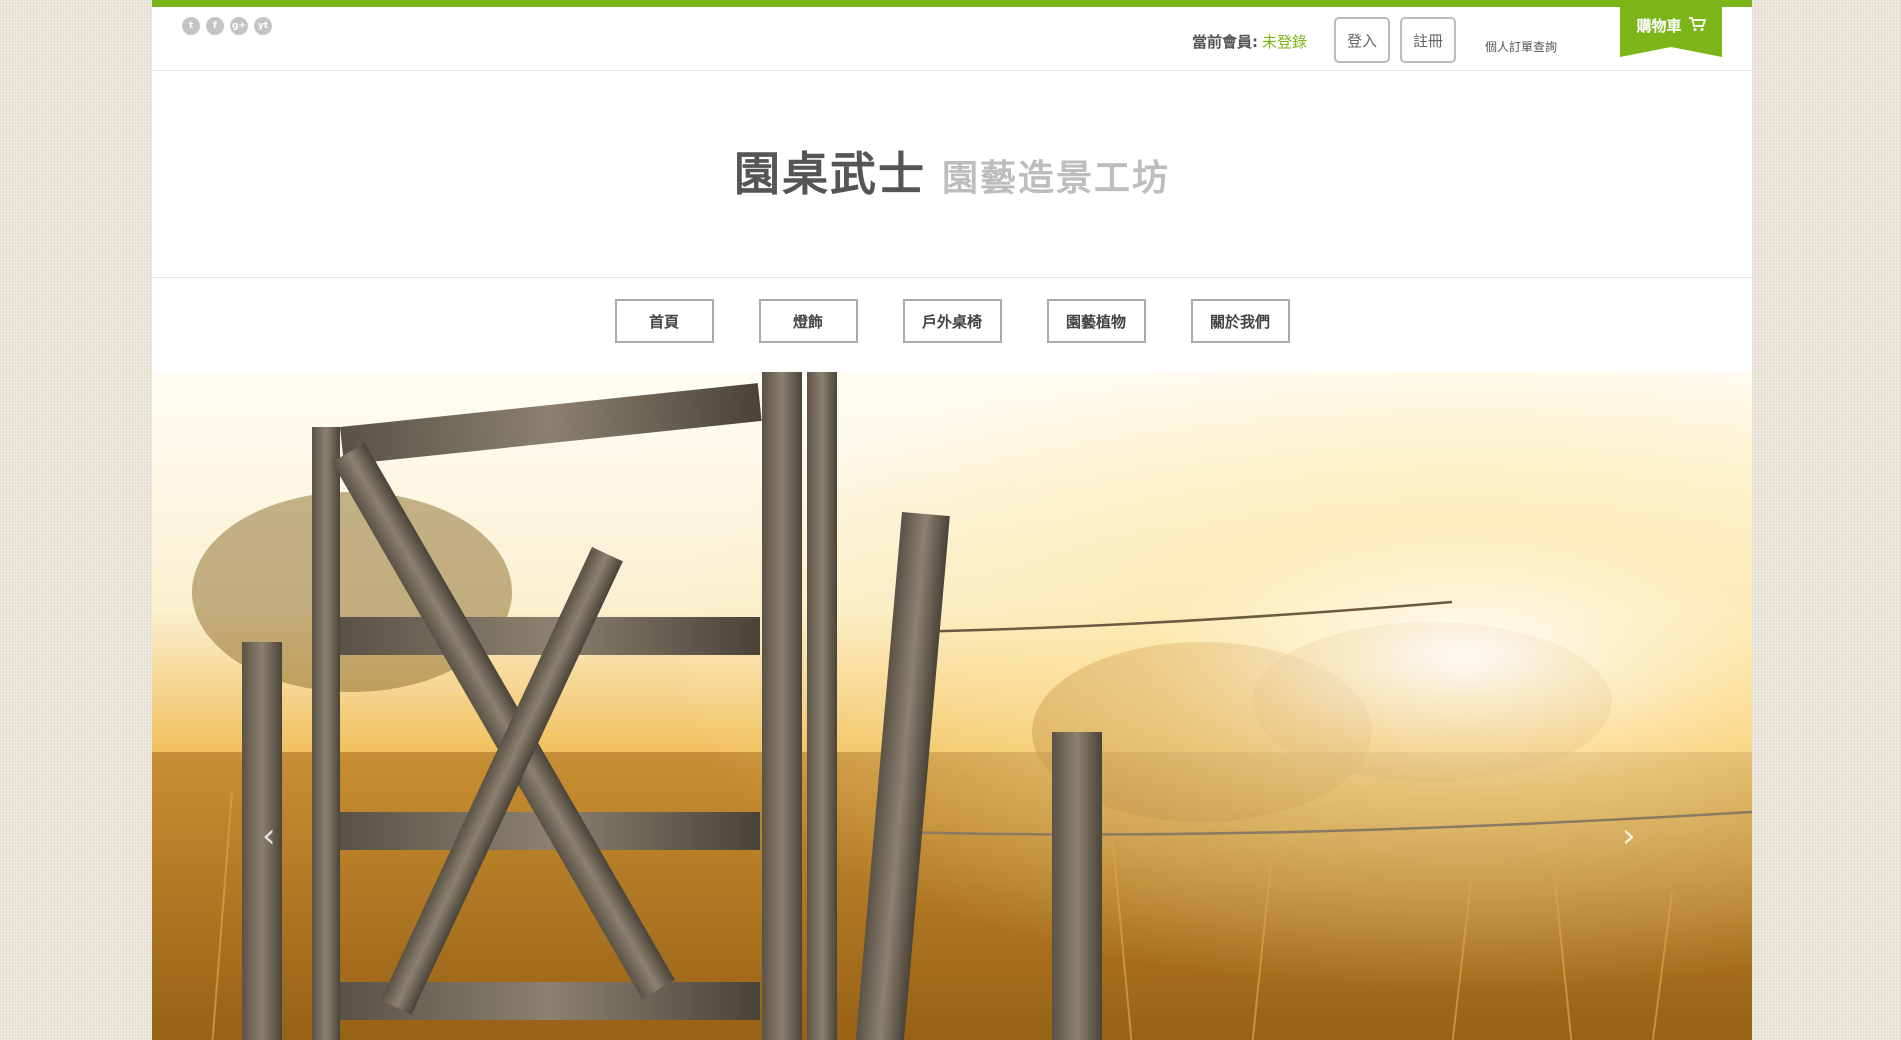  What do you see at coordinates (263, 26) in the screenshot?
I see `youtube-icon: yt` at bounding box center [263, 26].